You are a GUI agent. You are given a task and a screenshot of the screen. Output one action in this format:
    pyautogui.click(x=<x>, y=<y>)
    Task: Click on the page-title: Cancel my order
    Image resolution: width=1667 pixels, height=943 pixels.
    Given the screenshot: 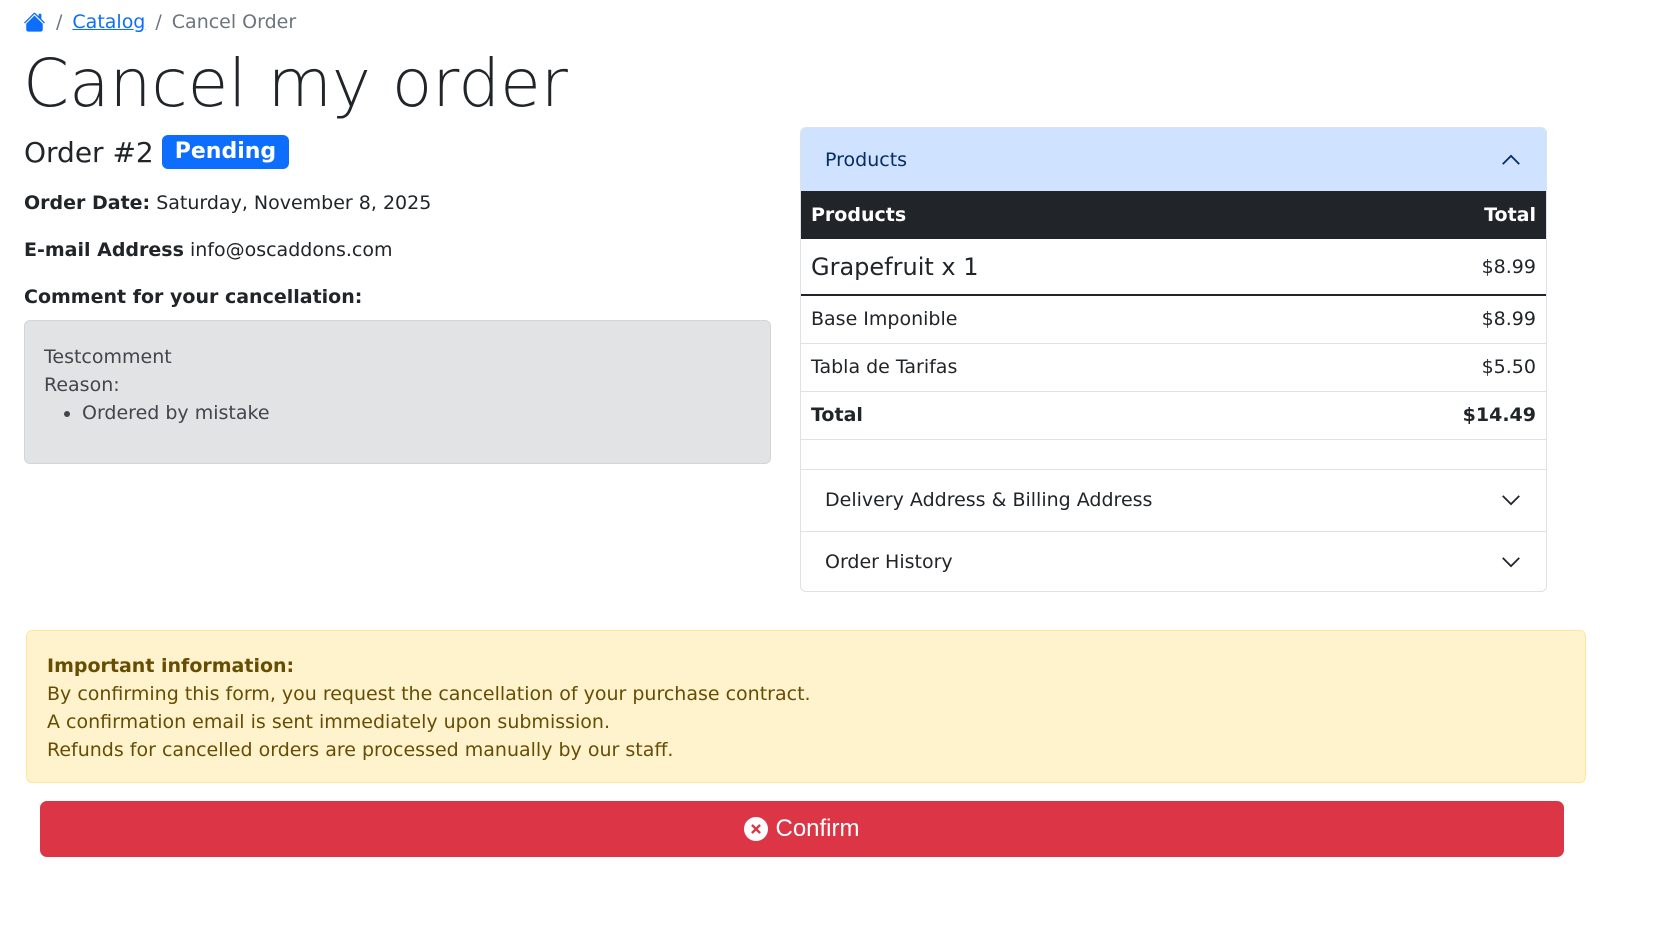 What is the action you would take?
    pyautogui.click(x=295, y=83)
    